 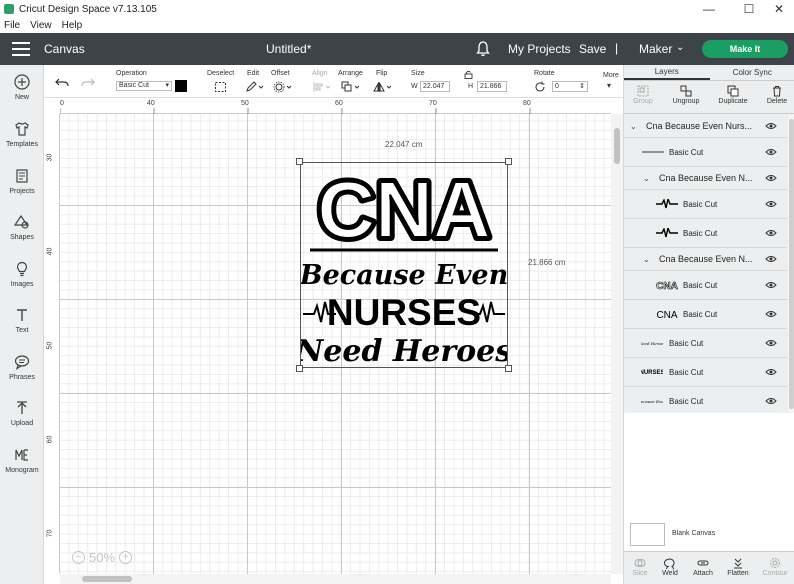 What do you see at coordinates (643, 94) in the screenshot?
I see `group-button: Group` at bounding box center [643, 94].